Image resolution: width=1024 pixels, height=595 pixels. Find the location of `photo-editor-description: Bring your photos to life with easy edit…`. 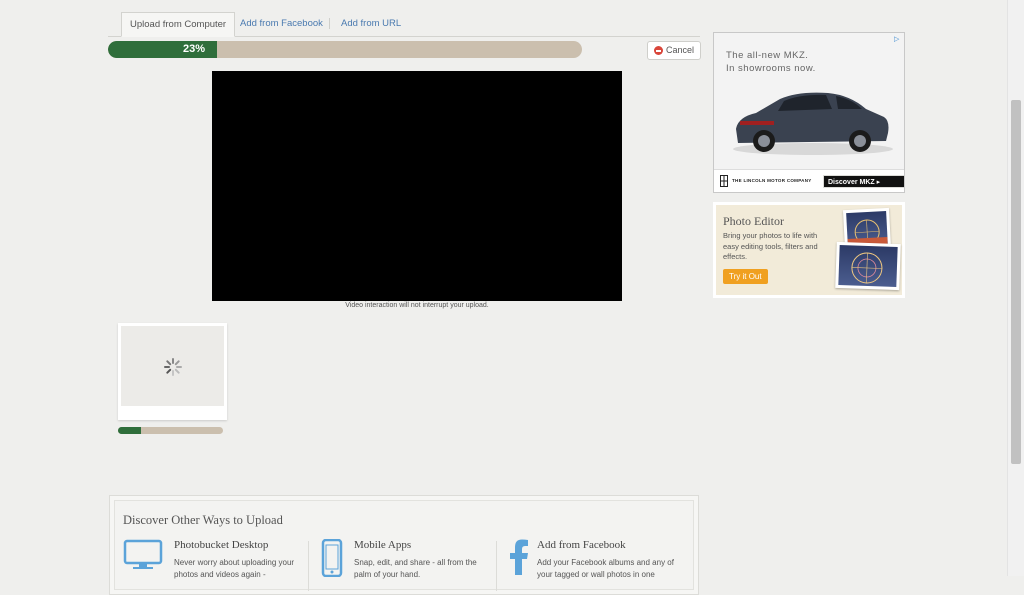

photo-editor-description: Bring your photos to life with easy edit… is located at coordinates (770, 246).